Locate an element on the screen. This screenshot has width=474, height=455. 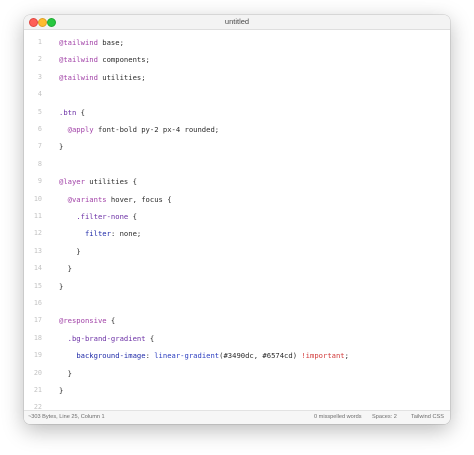
code-line: 12 filter: none; is located at coordinates (237, 233).